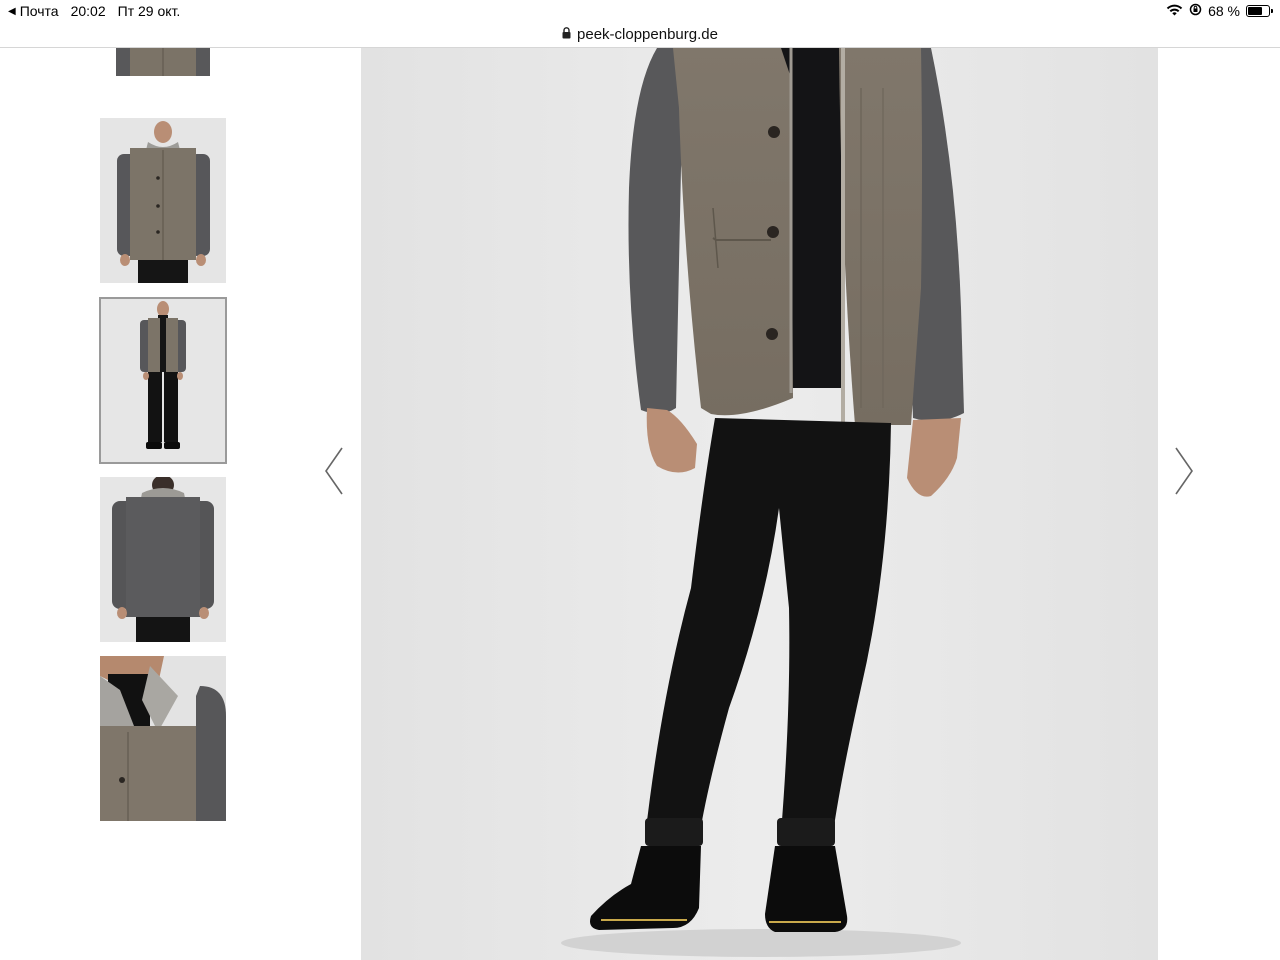 This screenshot has height=960, width=1280. What do you see at coordinates (163, 71) in the screenshot?
I see `thumbnail-jacket-front` at bounding box center [163, 71].